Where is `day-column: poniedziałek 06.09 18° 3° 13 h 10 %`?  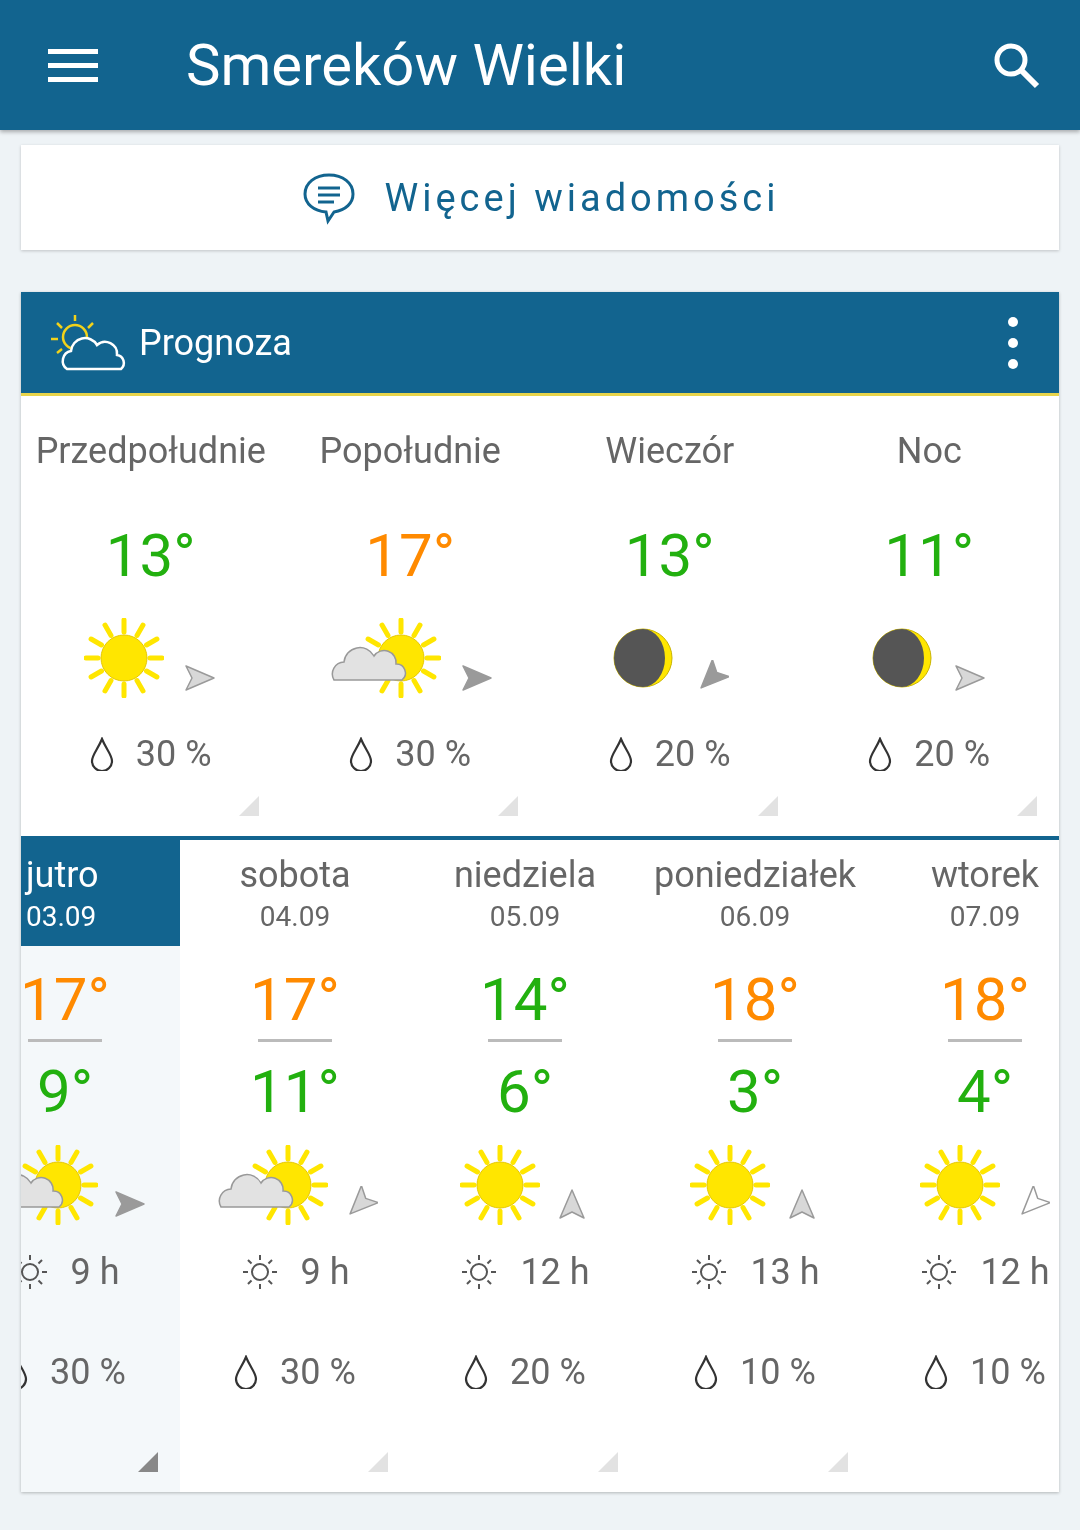 day-column: poniedziałek 06.09 18° 3° 13 h 10 % is located at coordinates (755, 1166).